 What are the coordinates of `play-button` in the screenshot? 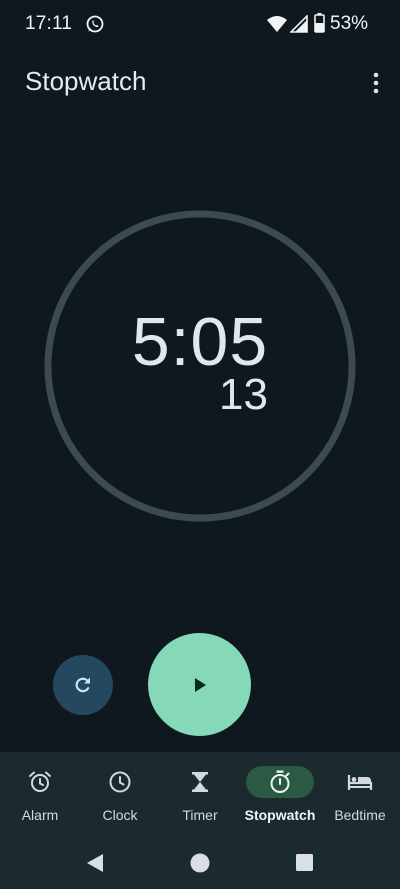 It's located at (199, 684).